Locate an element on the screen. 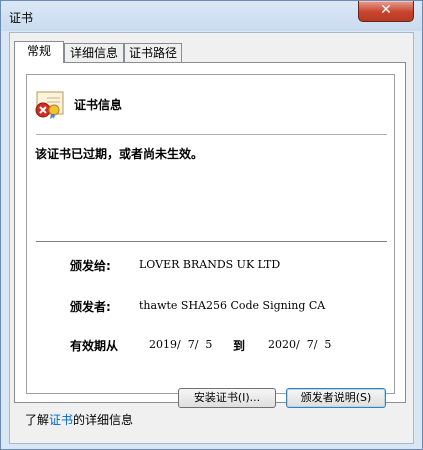 The height and width of the screenshot is (450, 423). certificate-info-heading: 证书信息 is located at coordinates (98, 105).